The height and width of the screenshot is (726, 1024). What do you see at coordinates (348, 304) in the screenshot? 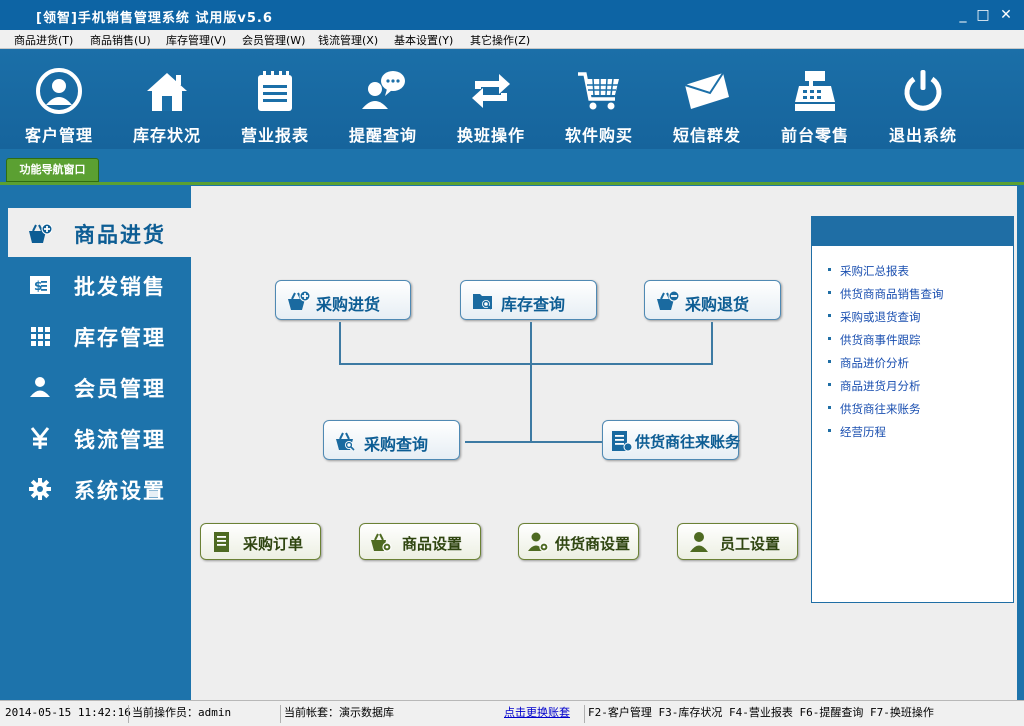
I see `purchase-in-label: 采购进货` at bounding box center [348, 304].